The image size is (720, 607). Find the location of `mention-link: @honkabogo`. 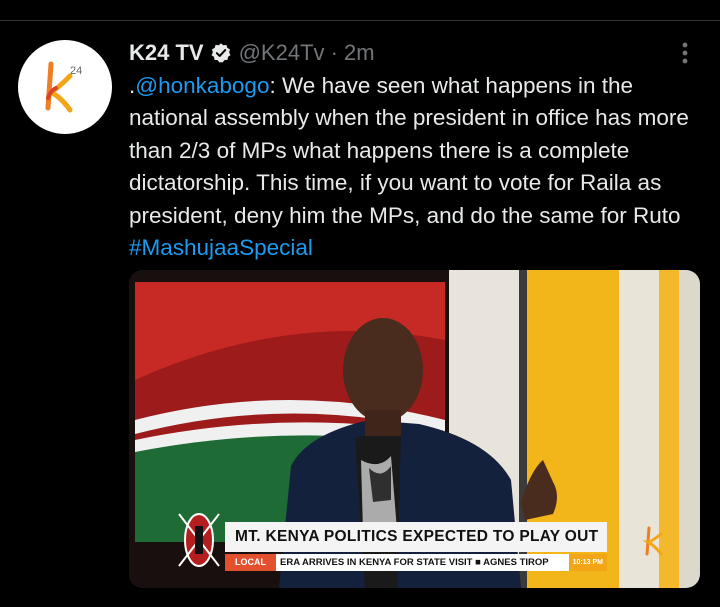

mention-link: @honkabogo is located at coordinates (202, 85).